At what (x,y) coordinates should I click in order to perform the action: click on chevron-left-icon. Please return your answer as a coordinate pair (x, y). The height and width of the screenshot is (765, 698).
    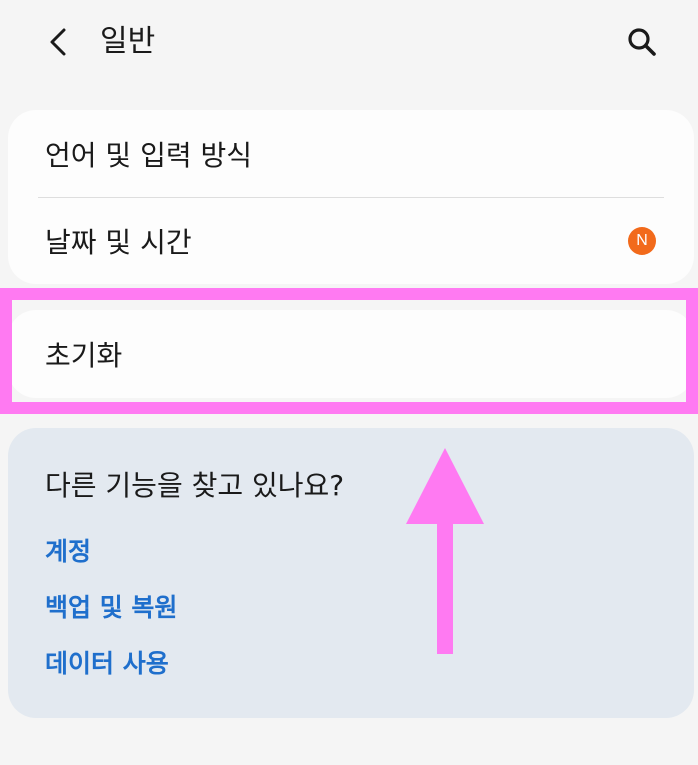
    Looking at the image, I should click on (58, 42).